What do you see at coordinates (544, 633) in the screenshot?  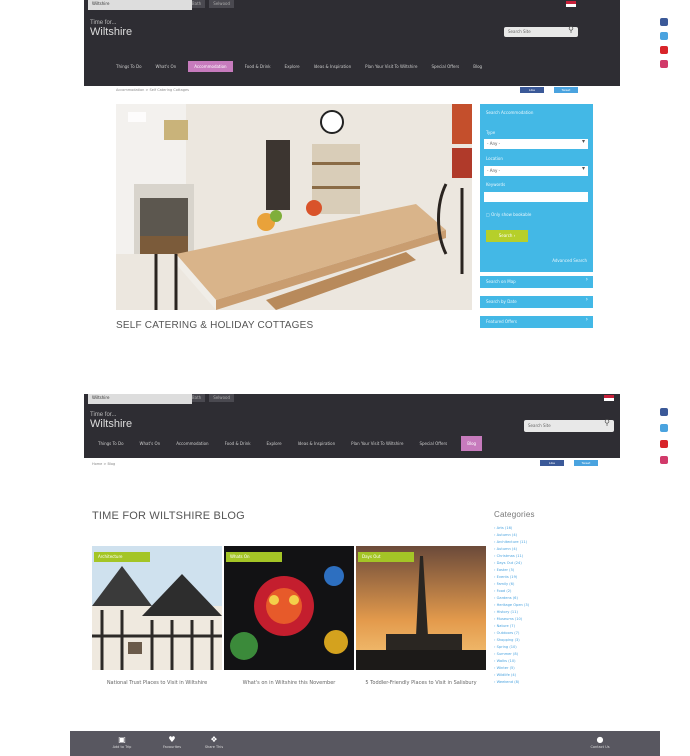 I see `category-link: › Outdoors (7)` at bounding box center [544, 633].